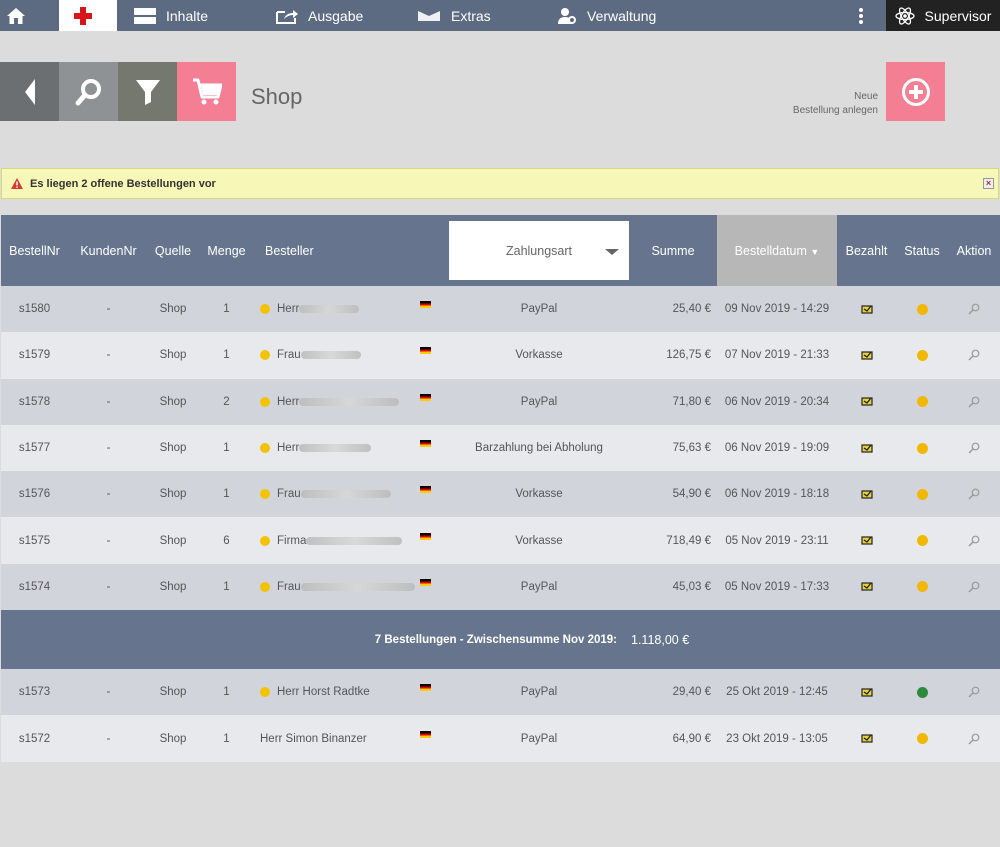 The image size is (1000, 847). What do you see at coordinates (17, 183) in the screenshot?
I see `warning-icon` at bounding box center [17, 183].